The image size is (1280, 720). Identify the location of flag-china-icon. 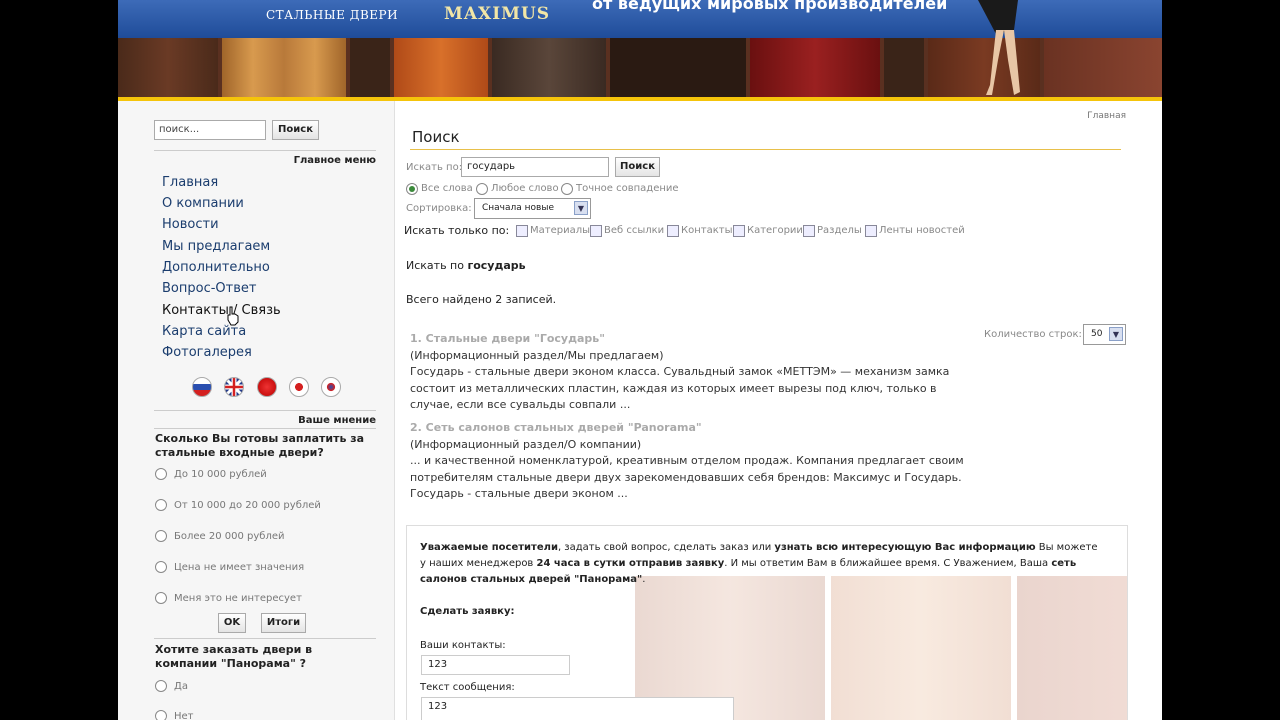
(267, 387).